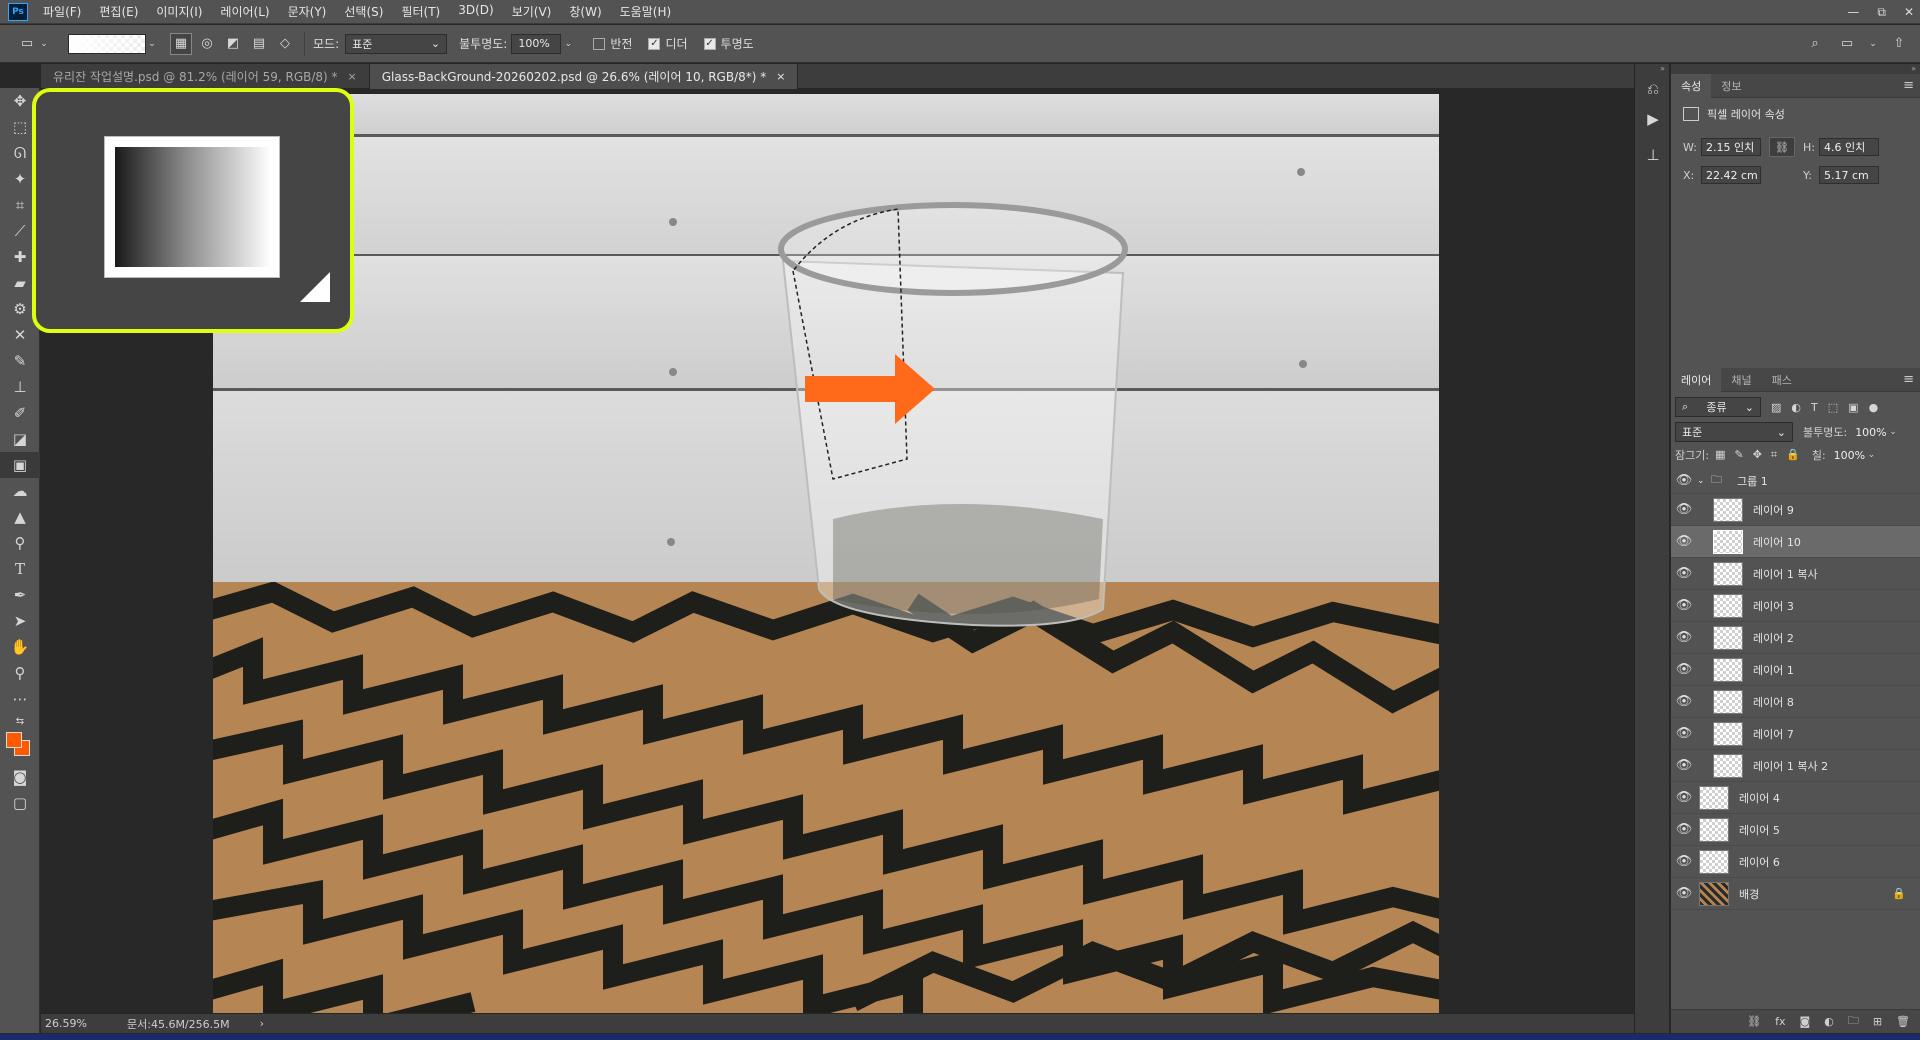  Describe the element at coordinates (1795, 734) in the screenshot. I see `layer-row: 👁 레이어 7` at that location.